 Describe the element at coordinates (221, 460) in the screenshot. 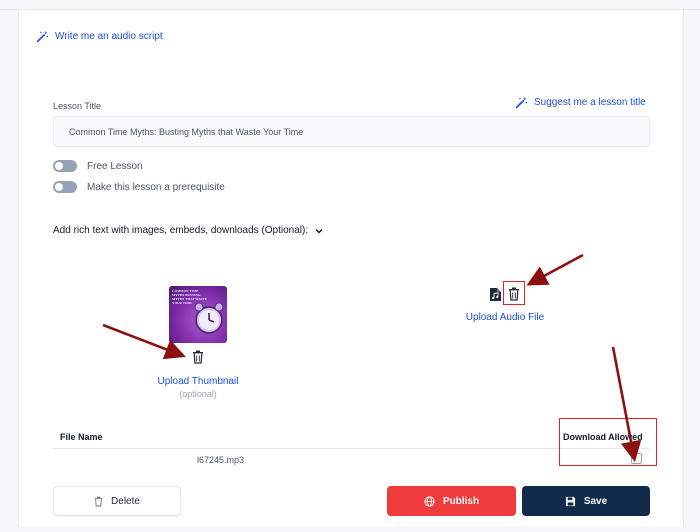

I see `file-name-cell: l67245.mp3` at that location.